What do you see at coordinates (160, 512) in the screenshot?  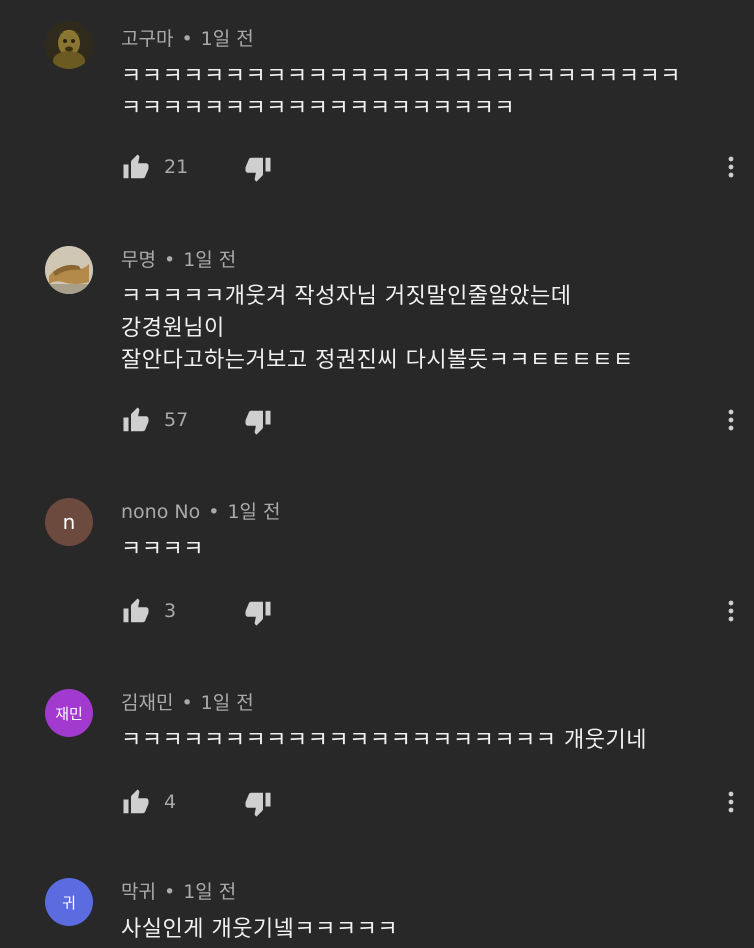 I see `author-name: nono No` at bounding box center [160, 512].